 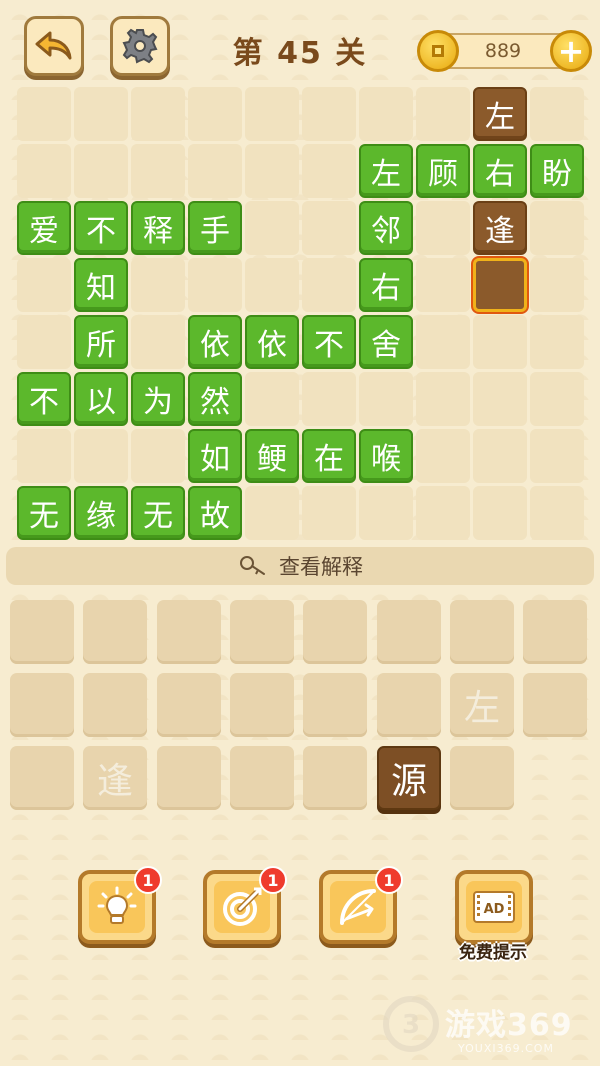 What do you see at coordinates (500, 228) in the screenshot?
I see `board-tile: 逢` at bounding box center [500, 228].